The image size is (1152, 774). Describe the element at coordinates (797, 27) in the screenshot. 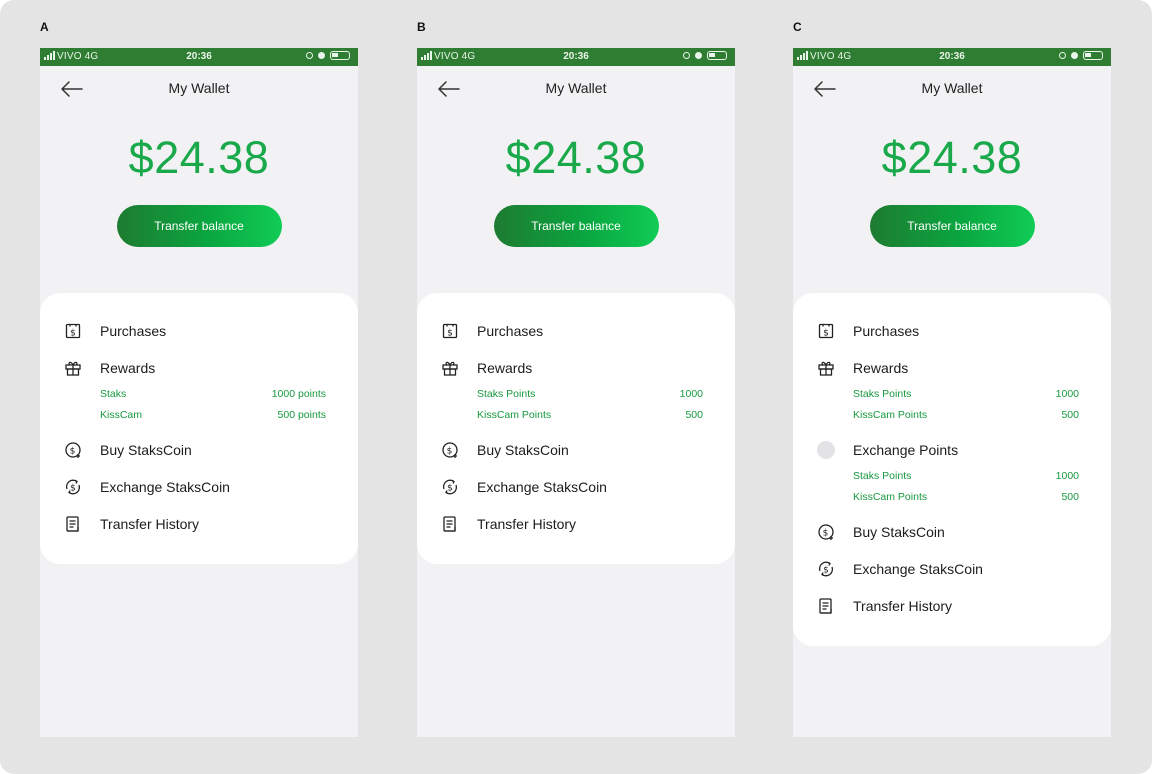

I see `variant-label-c: C` at that location.